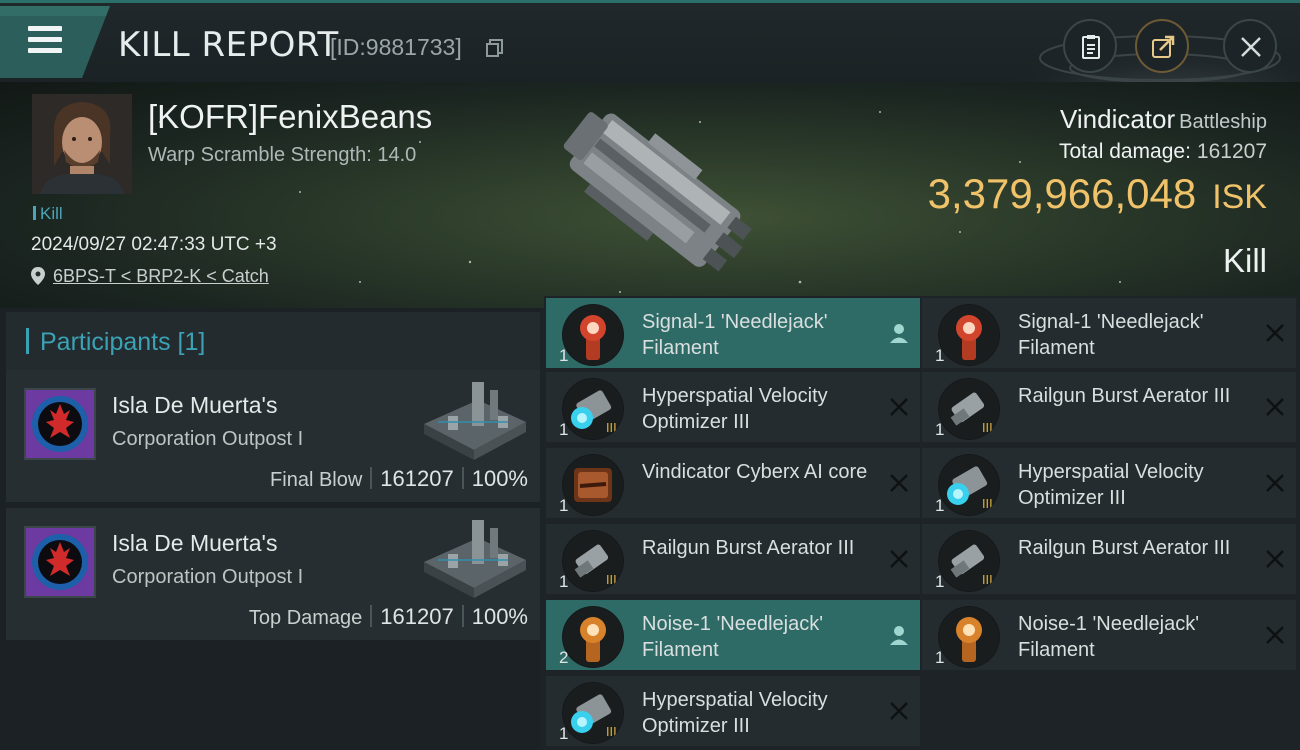  I want to click on menu-button, so click(55, 42).